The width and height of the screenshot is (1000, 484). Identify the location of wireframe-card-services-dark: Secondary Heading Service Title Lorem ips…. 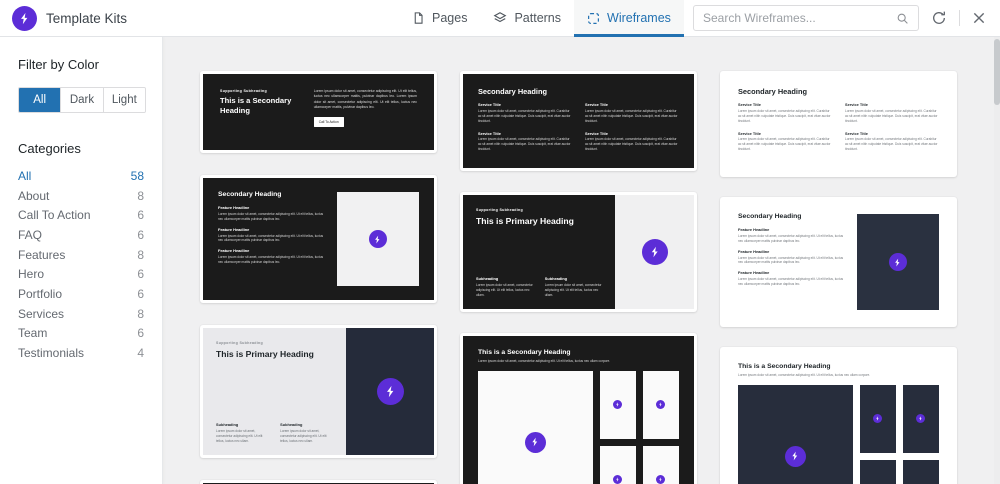
(578, 121).